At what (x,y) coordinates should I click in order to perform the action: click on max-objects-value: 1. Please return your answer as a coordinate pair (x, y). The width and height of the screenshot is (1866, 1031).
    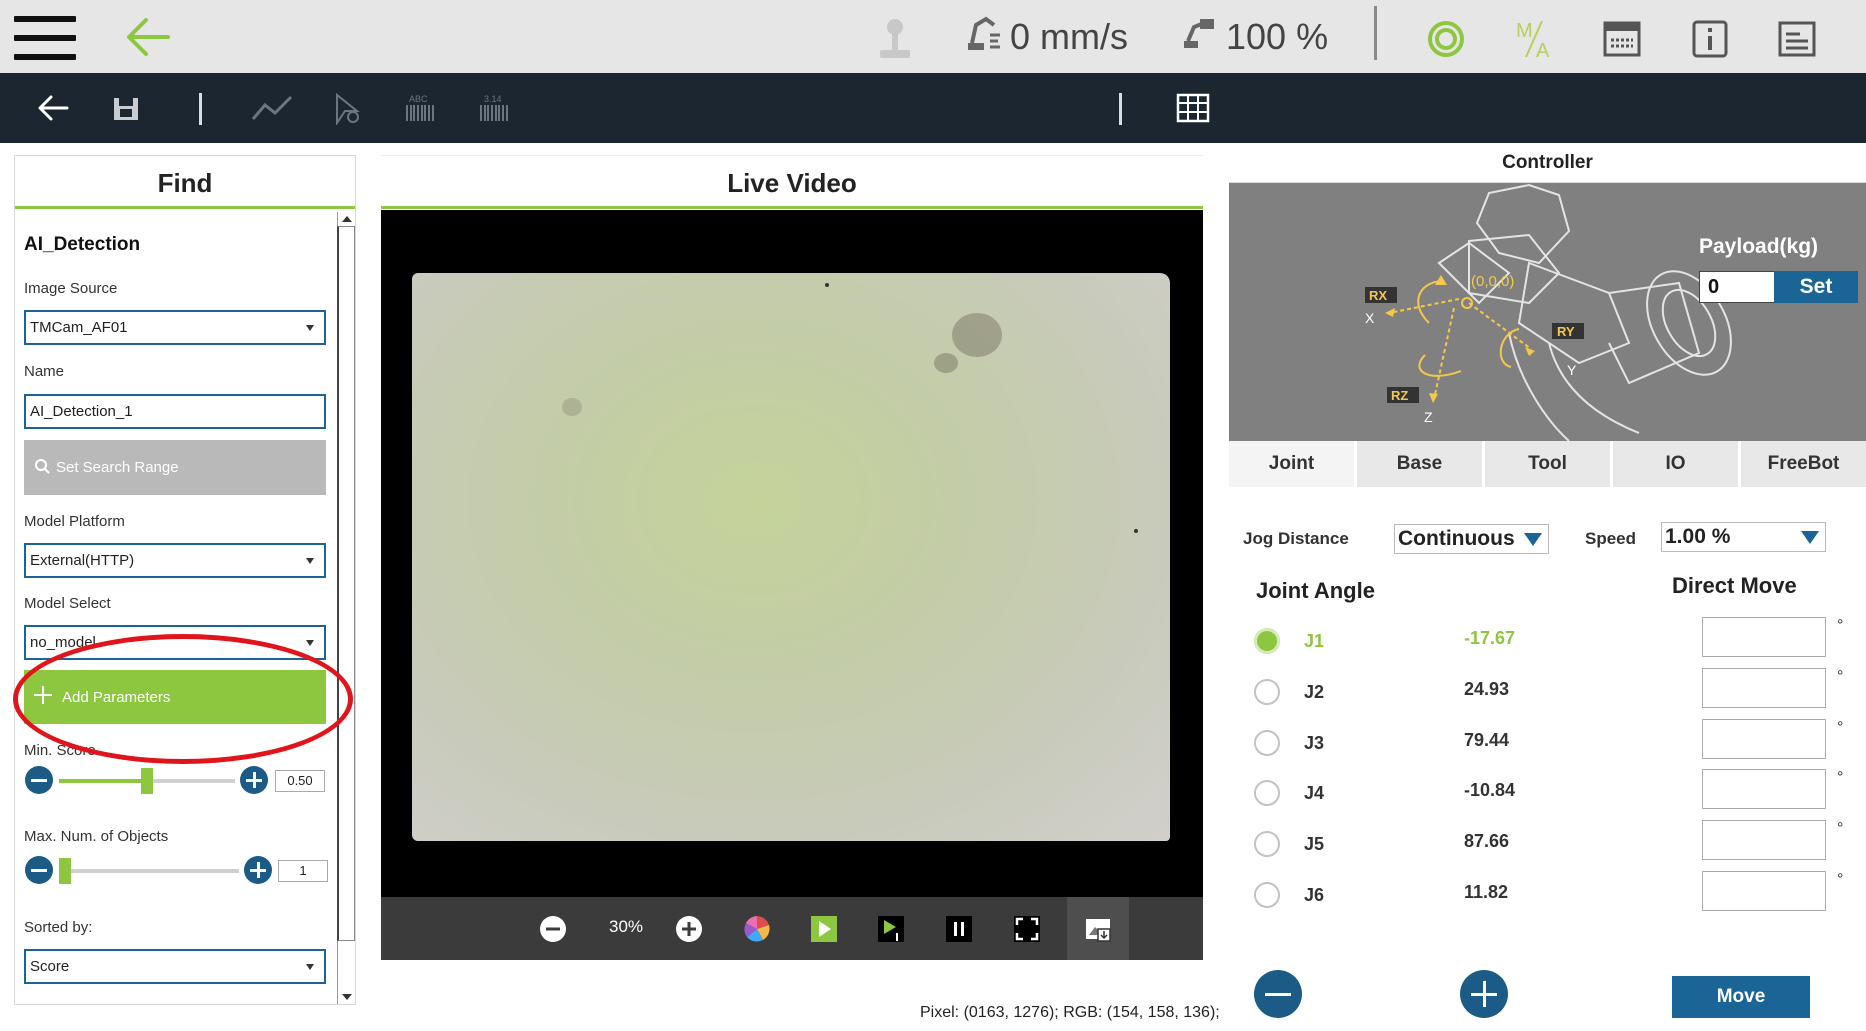
    Looking at the image, I should click on (303, 871).